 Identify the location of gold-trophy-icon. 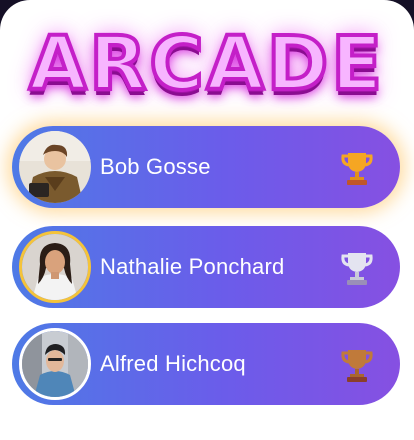
(357, 169).